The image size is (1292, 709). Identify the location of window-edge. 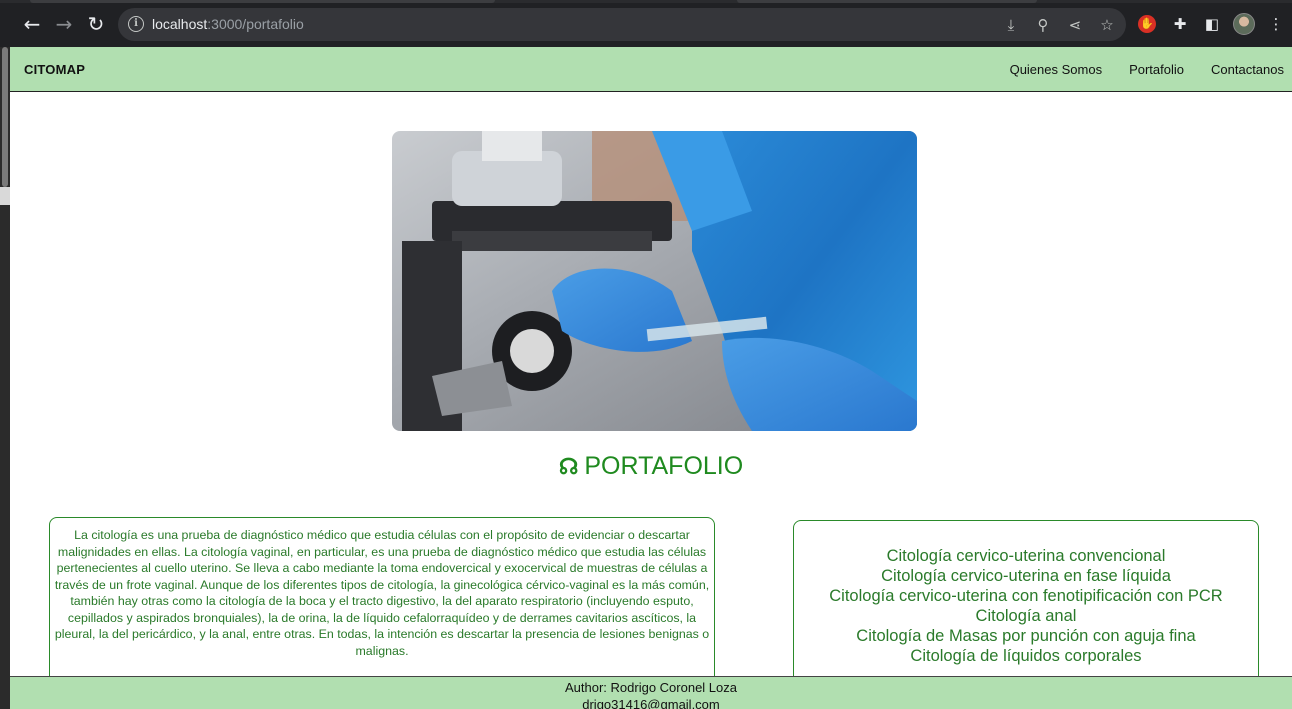
(5, 378).